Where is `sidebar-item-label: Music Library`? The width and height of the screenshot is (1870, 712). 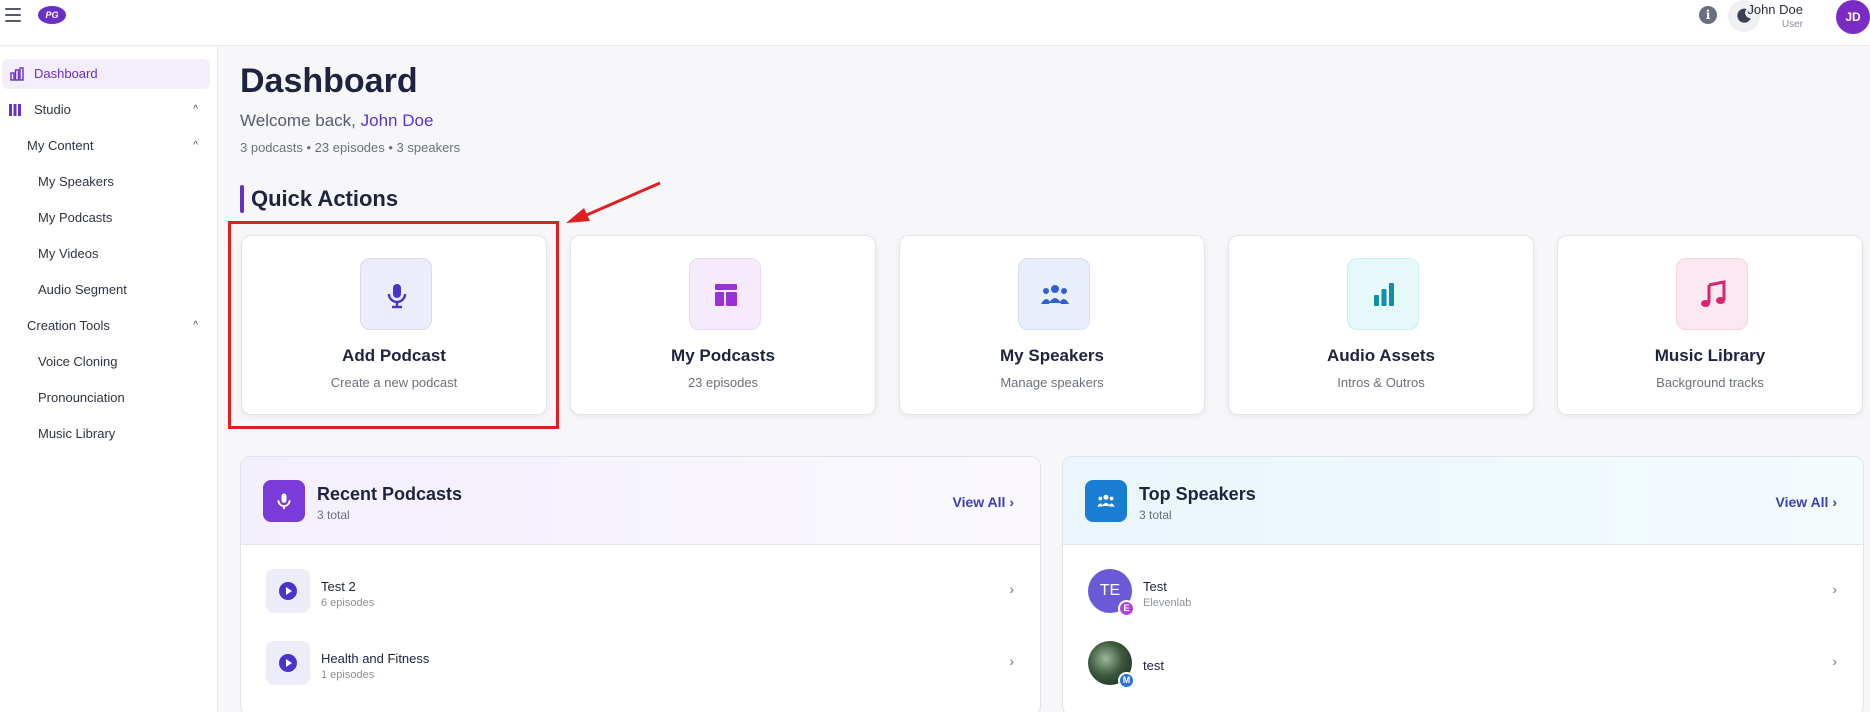
sidebar-item-label: Music Library is located at coordinates (77, 433).